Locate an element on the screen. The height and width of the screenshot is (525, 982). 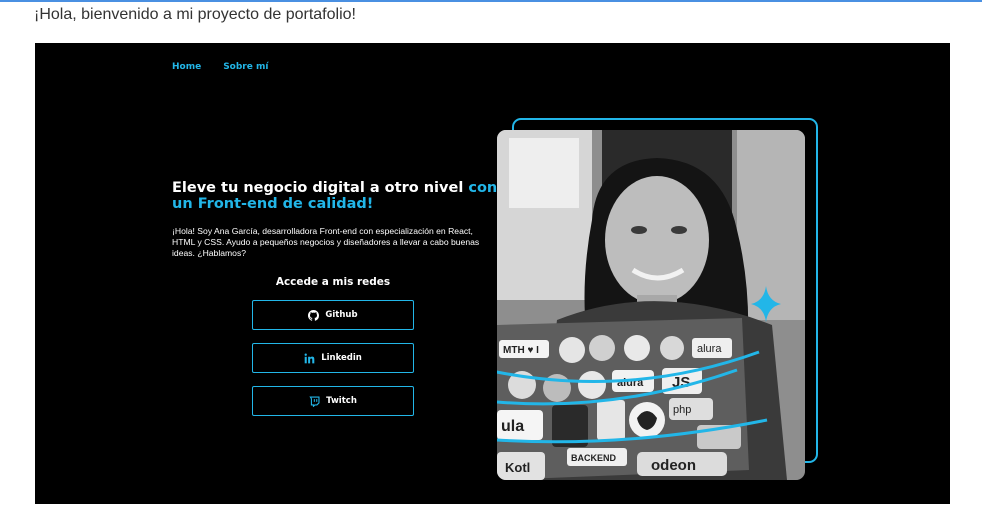
hero-title-main: Eleve tu negocio digital a otro nivel is located at coordinates (320, 188).